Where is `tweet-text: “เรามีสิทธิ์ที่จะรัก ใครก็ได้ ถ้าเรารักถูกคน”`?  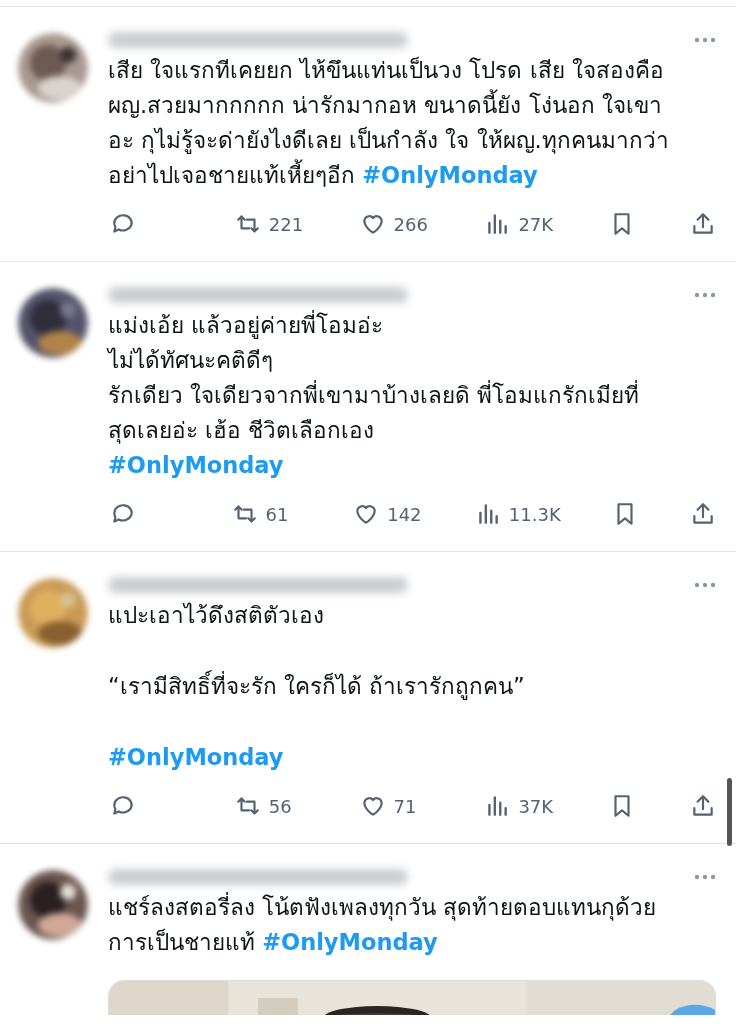 tweet-text: “เรามีสิทธิ์ที่จะรัก ใครก็ได้ ถ้าเรารักถูกคน” is located at coordinates (412, 686).